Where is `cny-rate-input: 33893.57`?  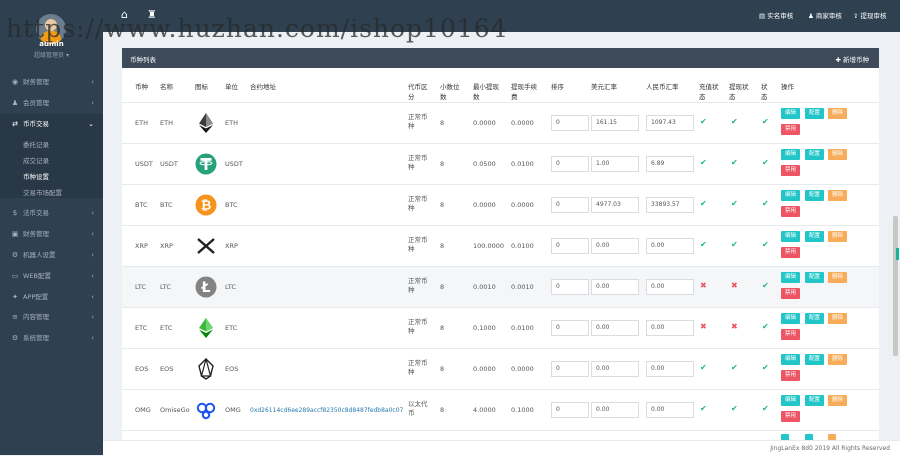
cny-rate-input: 33893.57 is located at coordinates (670, 205).